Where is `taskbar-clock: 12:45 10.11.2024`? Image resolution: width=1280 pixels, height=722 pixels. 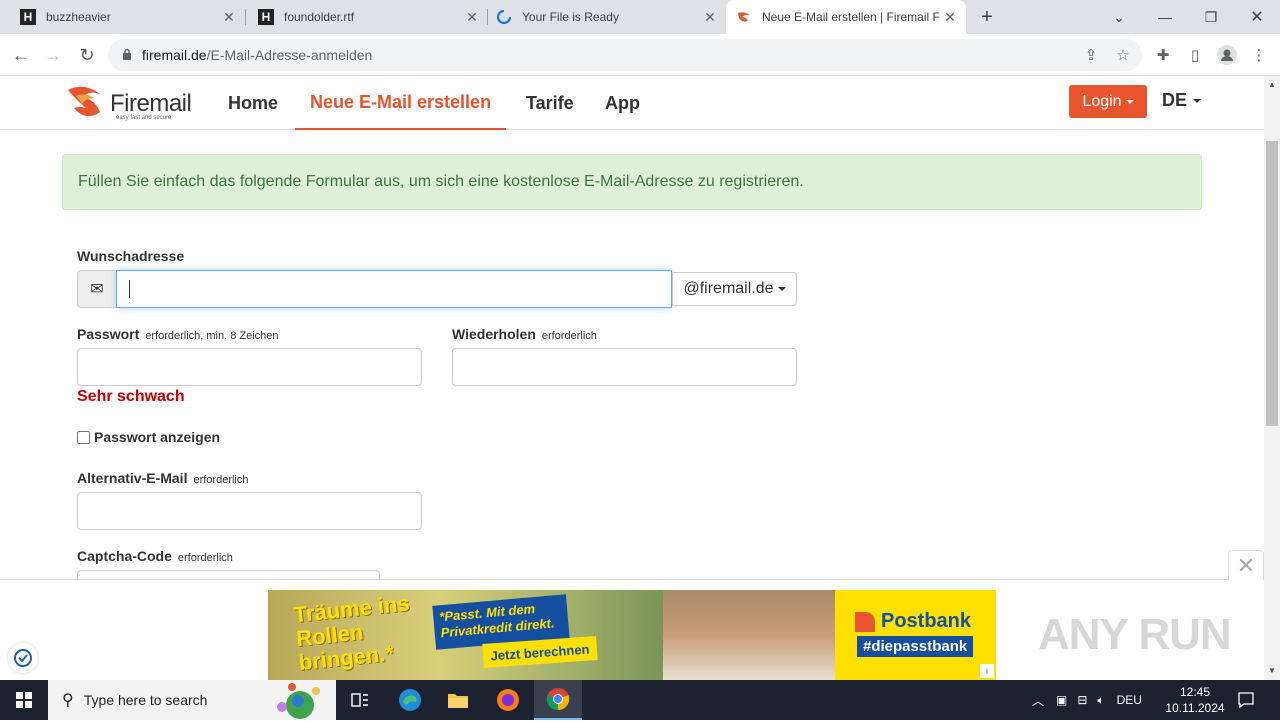 taskbar-clock: 12:45 10.11.2024 is located at coordinates (1195, 700).